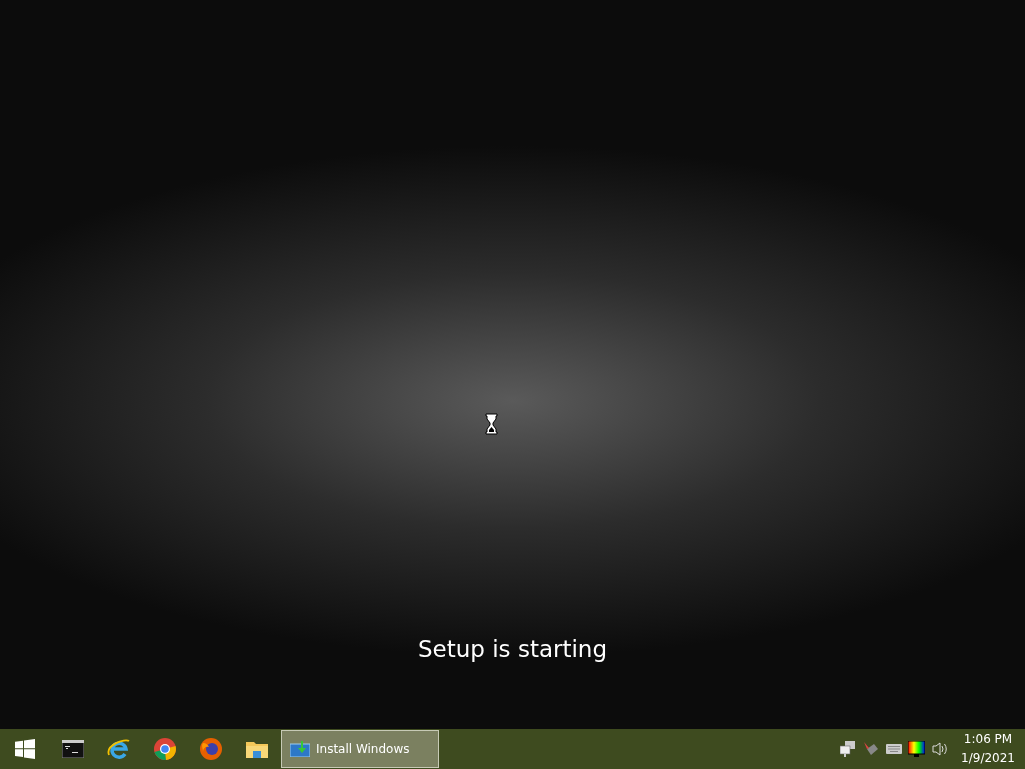 Image resolution: width=1025 pixels, height=769 pixels. Describe the element at coordinates (893, 749) in the screenshot. I see `keyboard-icon` at that location.